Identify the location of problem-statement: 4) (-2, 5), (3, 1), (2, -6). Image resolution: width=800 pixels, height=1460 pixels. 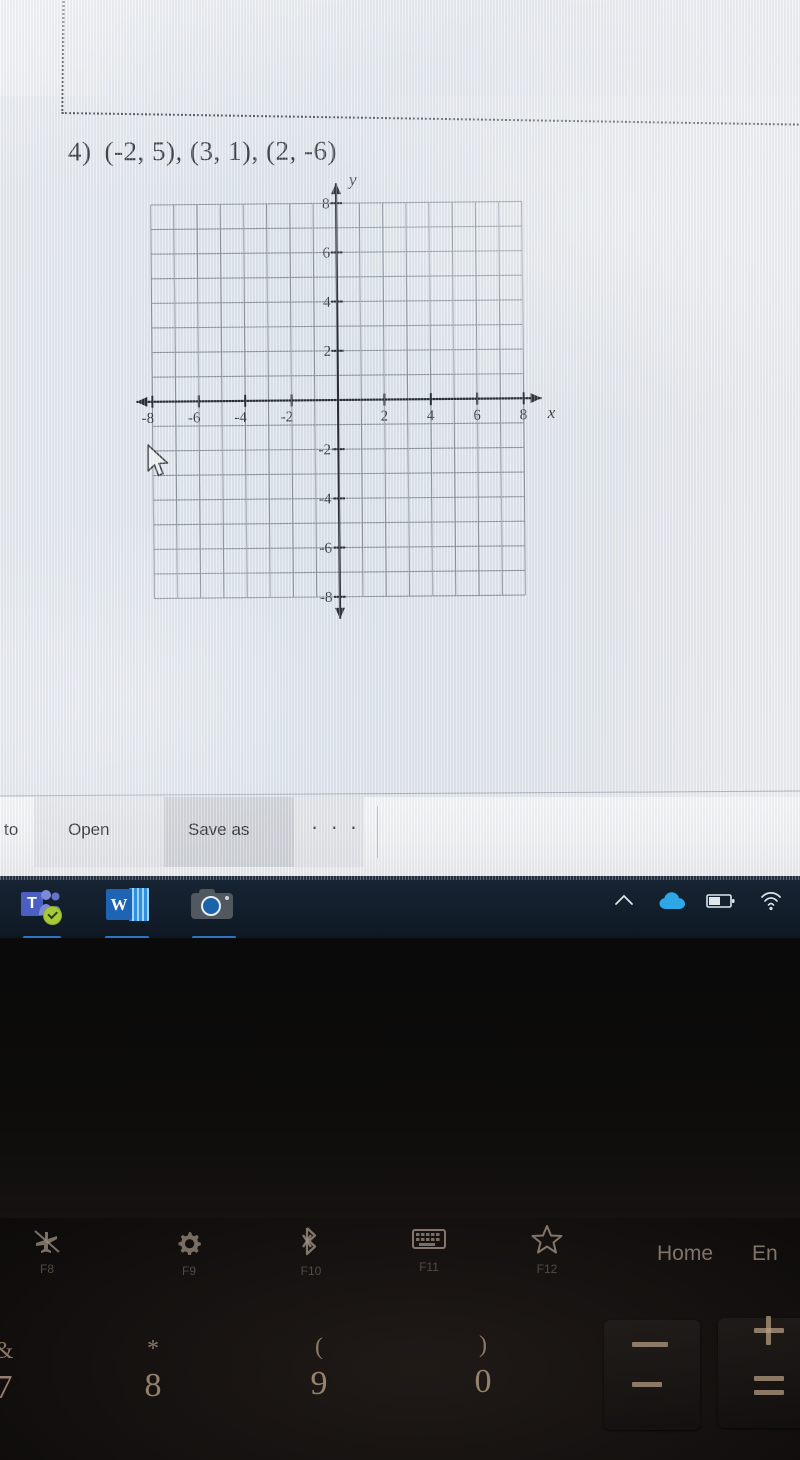
(202, 152).